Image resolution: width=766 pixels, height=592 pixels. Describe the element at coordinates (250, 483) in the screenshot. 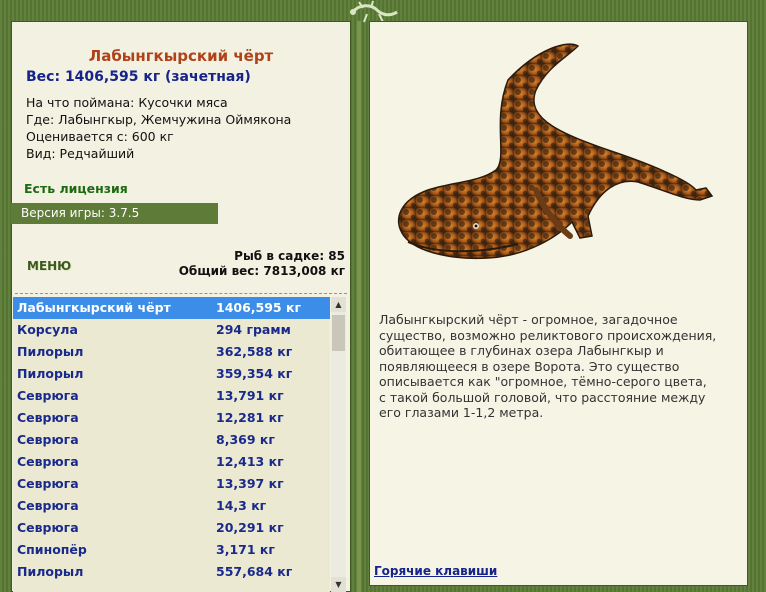

I see `fish-weight-cell: 13,397 кг` at that location.